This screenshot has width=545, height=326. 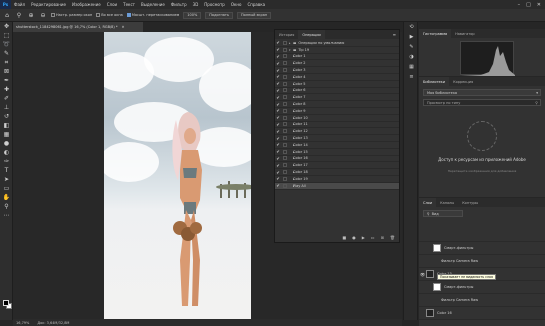 I want to click on play-icon: ▶, so click(x=363, y=237).